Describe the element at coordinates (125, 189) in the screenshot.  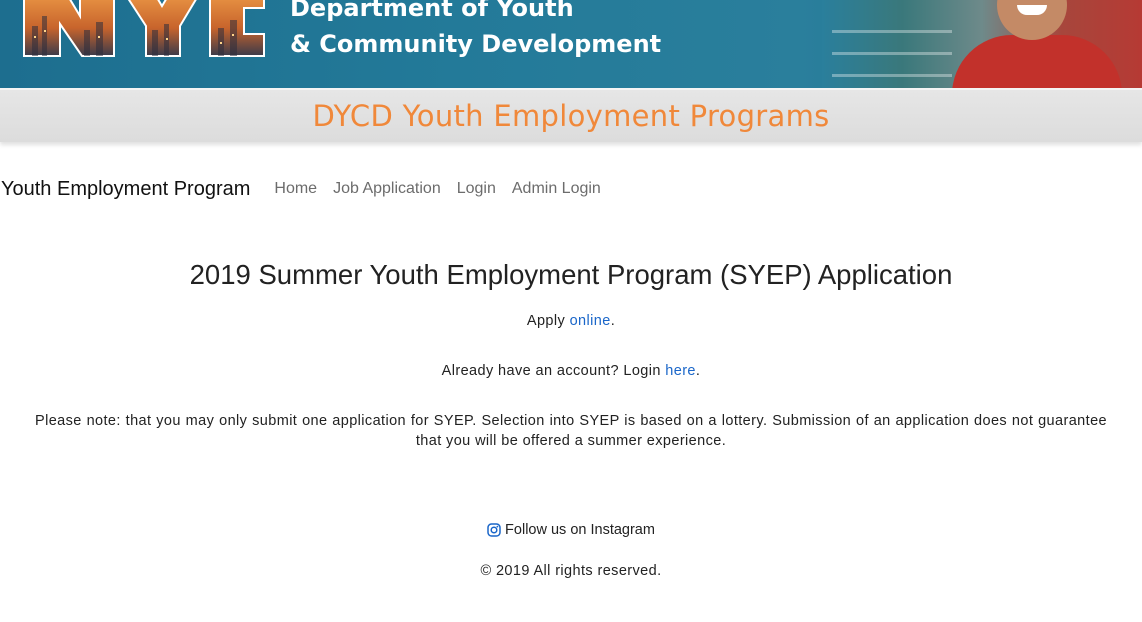
I see `navbar-brand: Youth Employment Program` at that location.